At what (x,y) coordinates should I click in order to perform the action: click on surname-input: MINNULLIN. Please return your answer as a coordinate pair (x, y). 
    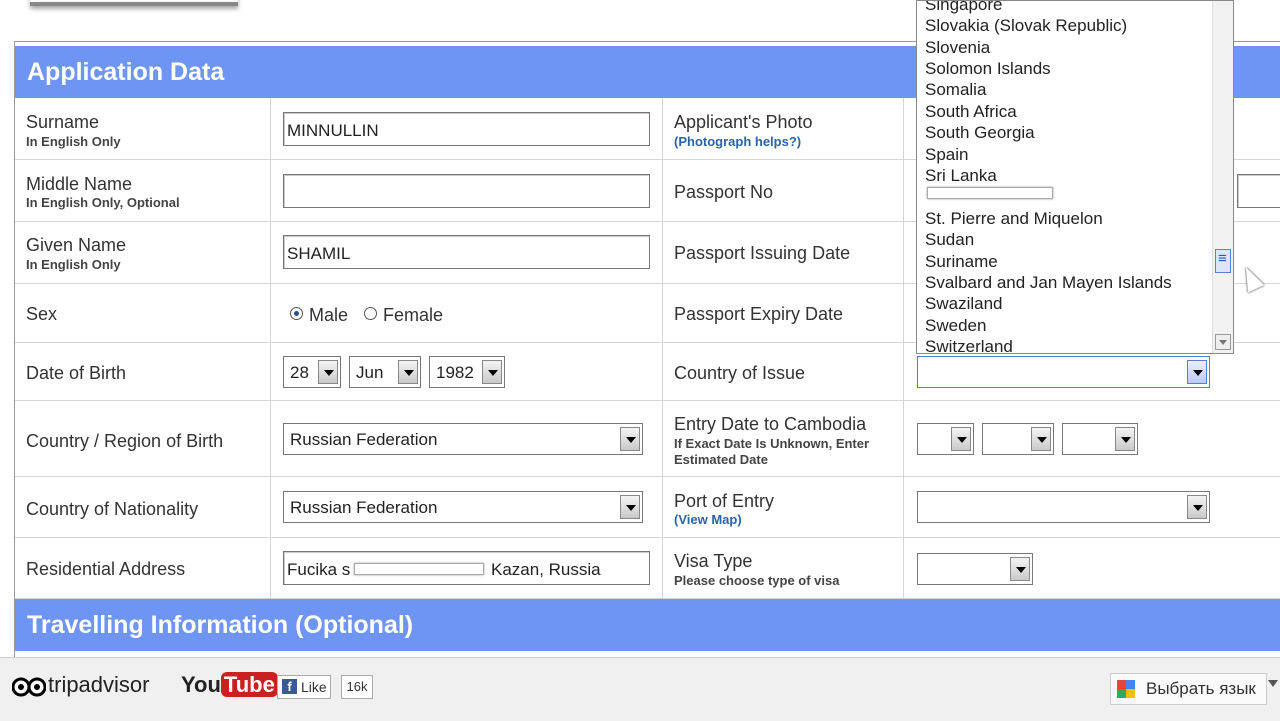
    Looking at the image, I should click on (466, 129).